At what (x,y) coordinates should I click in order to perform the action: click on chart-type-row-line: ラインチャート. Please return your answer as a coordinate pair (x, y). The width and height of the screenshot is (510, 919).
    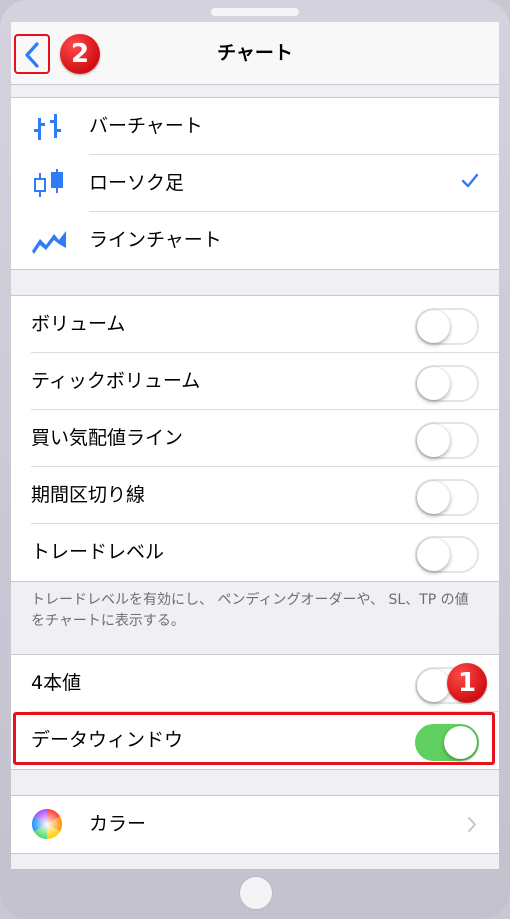
    Looking at the image, I should click on (255, 240).